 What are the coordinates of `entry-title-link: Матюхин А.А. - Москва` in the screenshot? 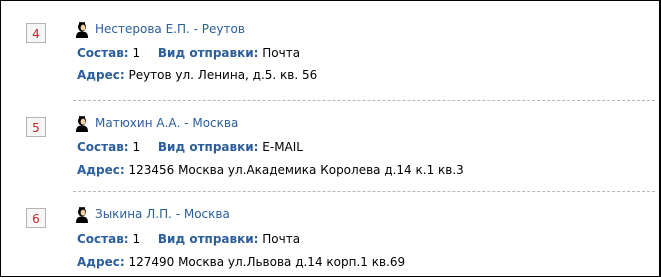 It's located at (166, 123).